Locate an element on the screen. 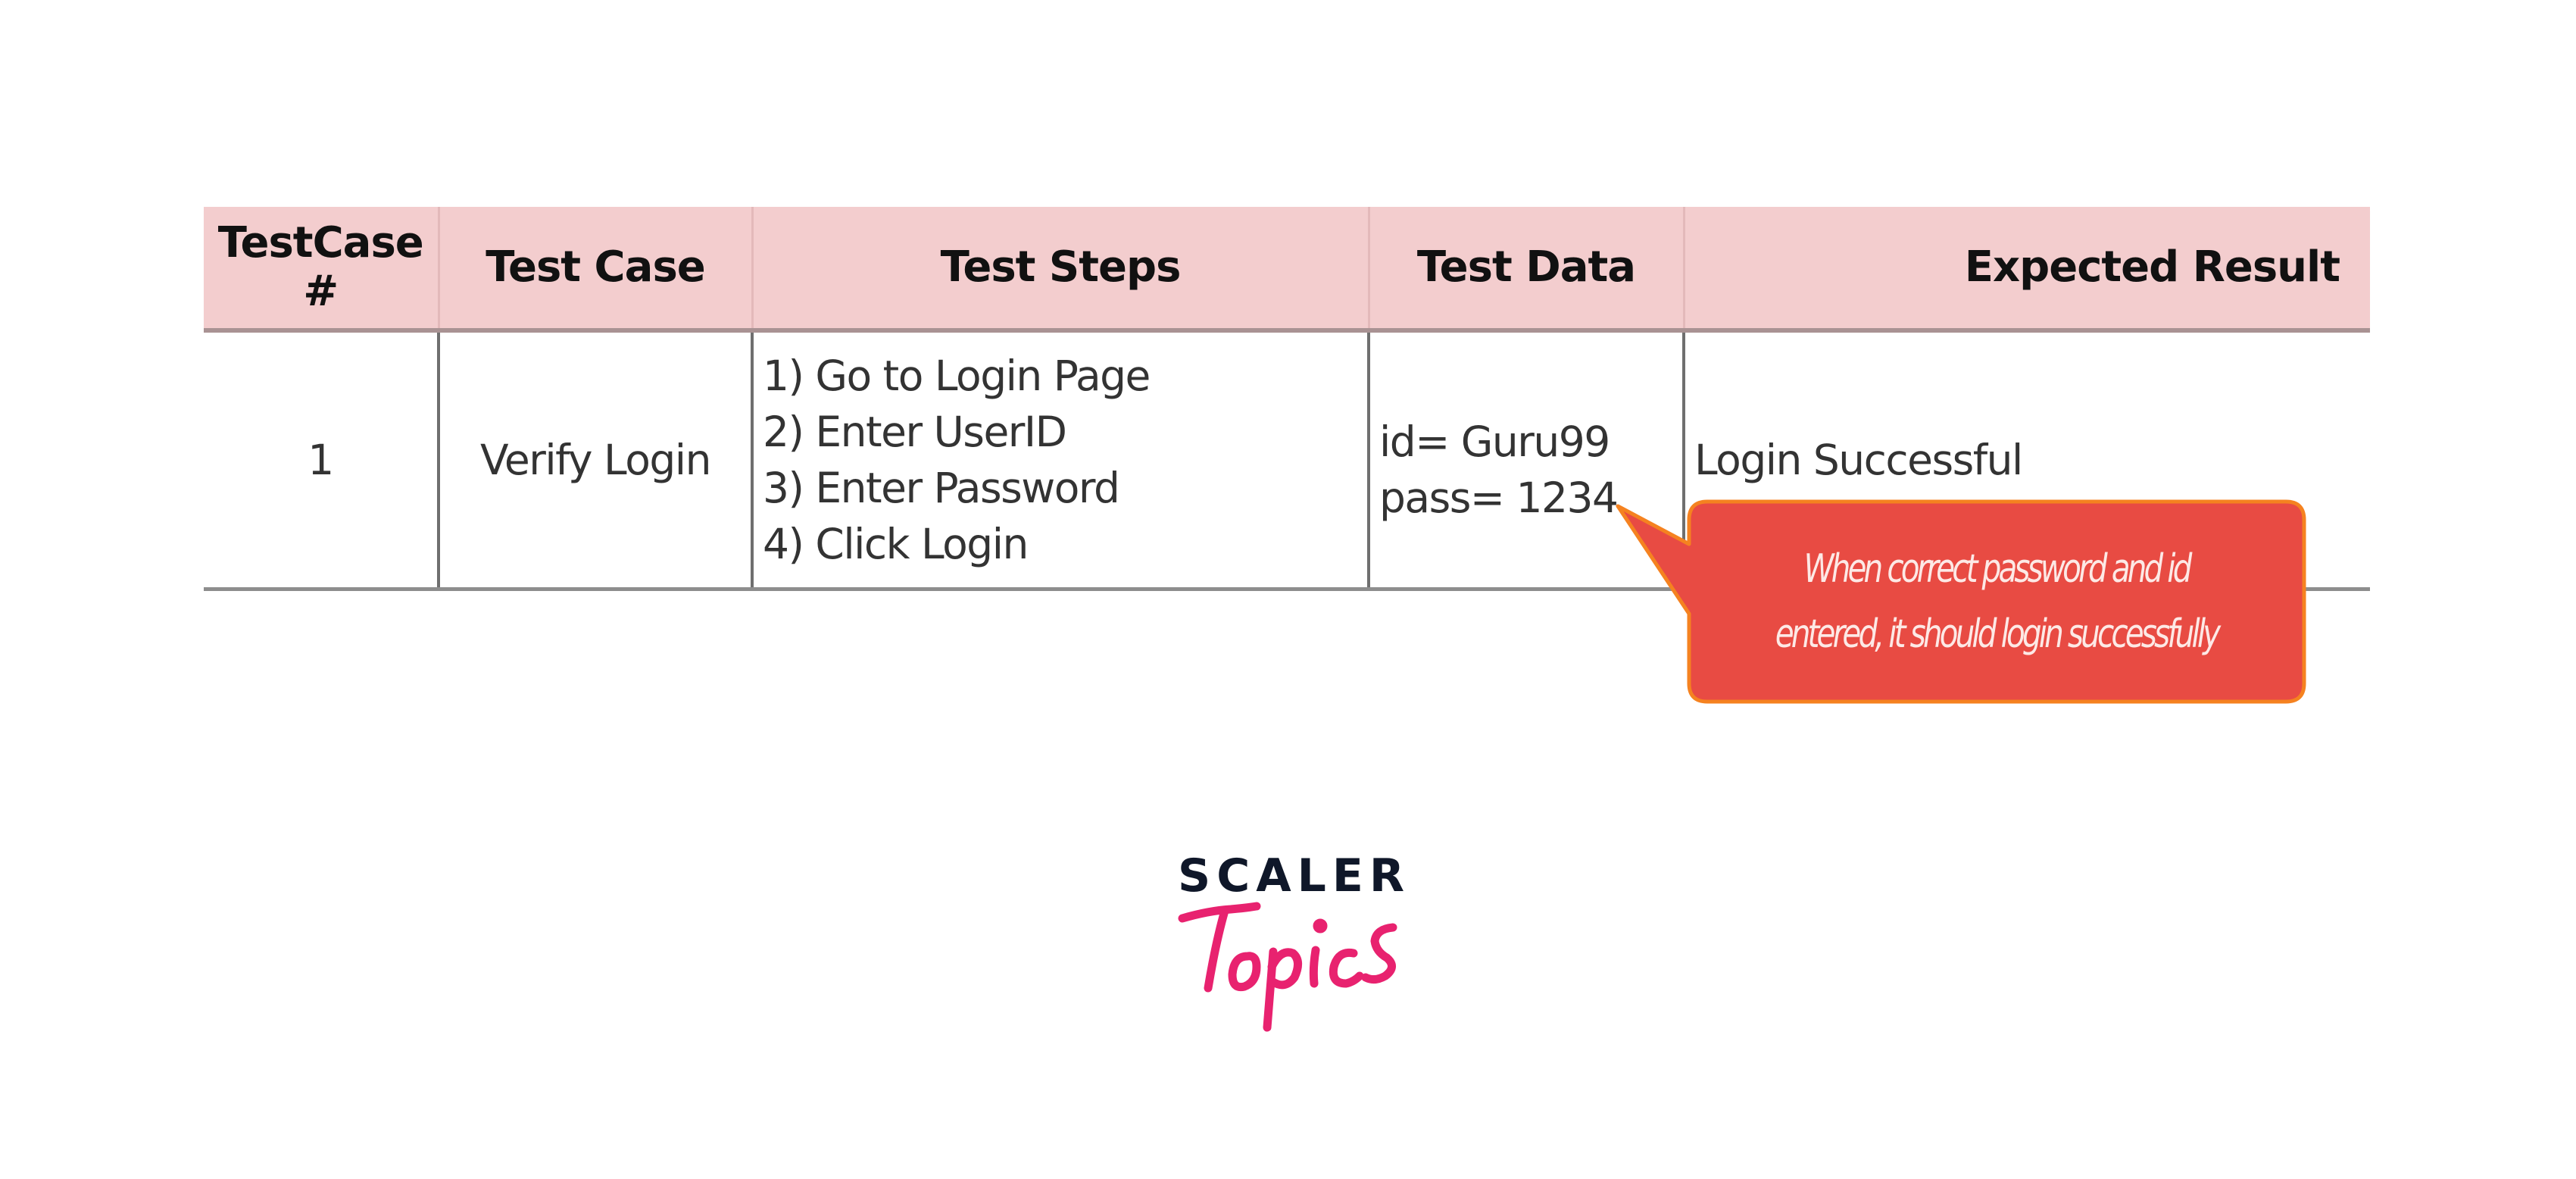 The width and height of the screenshot is (2576, 1179). logo-scaler-text: SCALER is located at coordinates (1294, 875).